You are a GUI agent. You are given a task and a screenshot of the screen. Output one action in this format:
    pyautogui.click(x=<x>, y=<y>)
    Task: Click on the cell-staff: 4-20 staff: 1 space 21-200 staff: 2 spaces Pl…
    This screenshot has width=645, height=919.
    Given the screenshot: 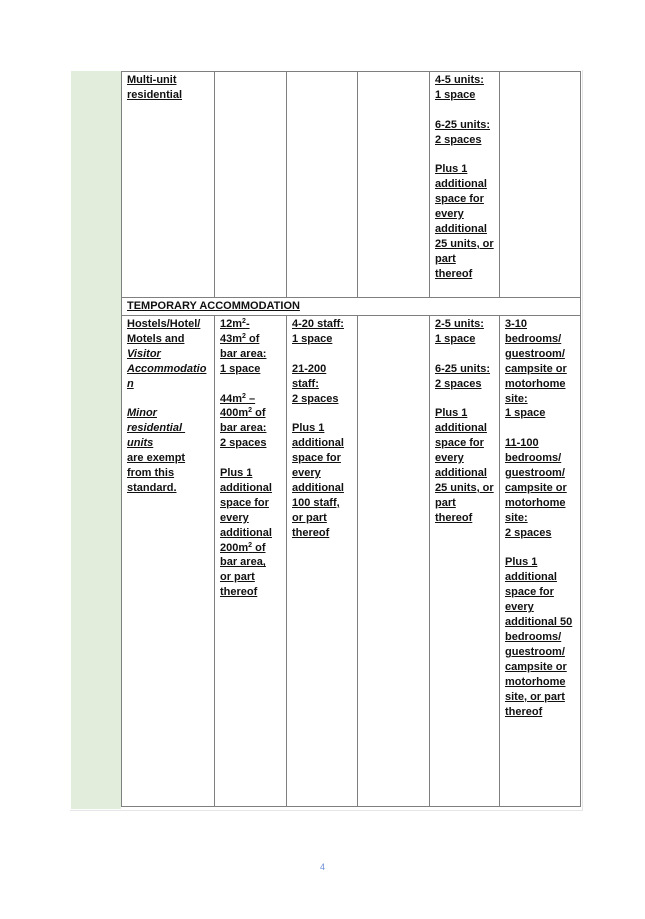 What is the action you would take?
    pyautogui.click(x=322, y=561)
    